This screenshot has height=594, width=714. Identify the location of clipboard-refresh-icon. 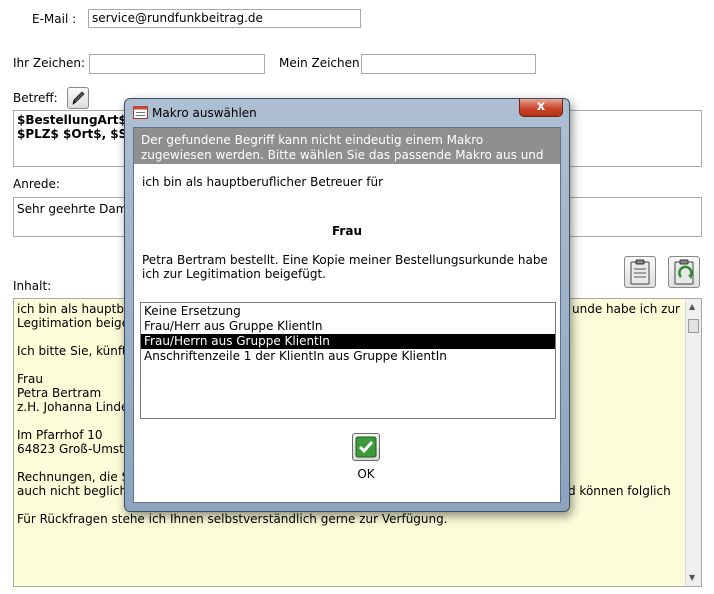
(684, 272).